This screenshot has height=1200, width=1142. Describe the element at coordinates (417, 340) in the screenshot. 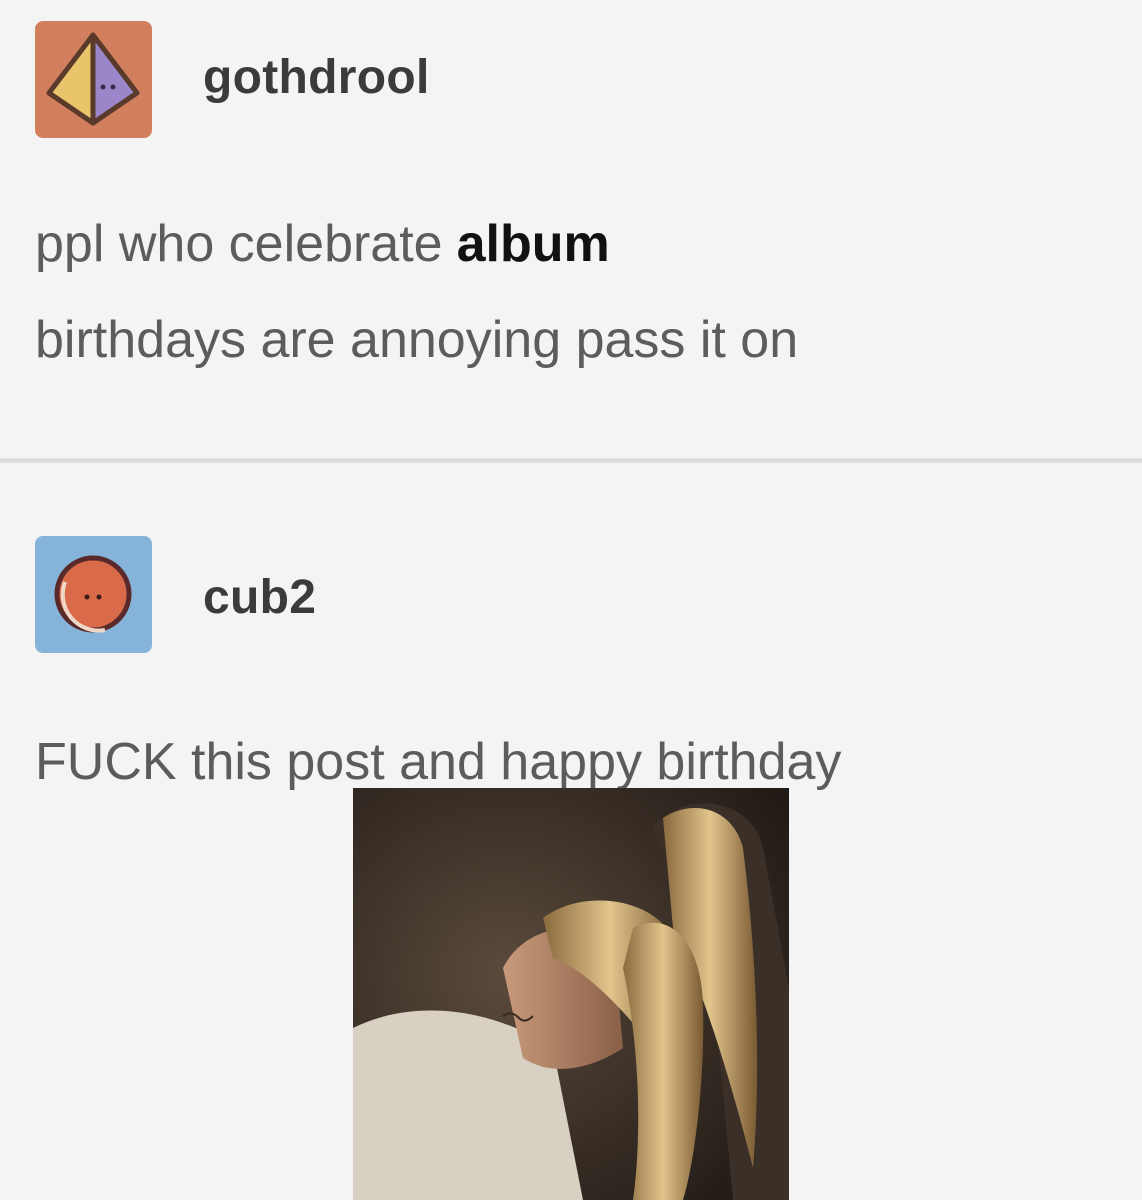

I see `post-text-line2: birthdays are annoying pass it on` at that location.